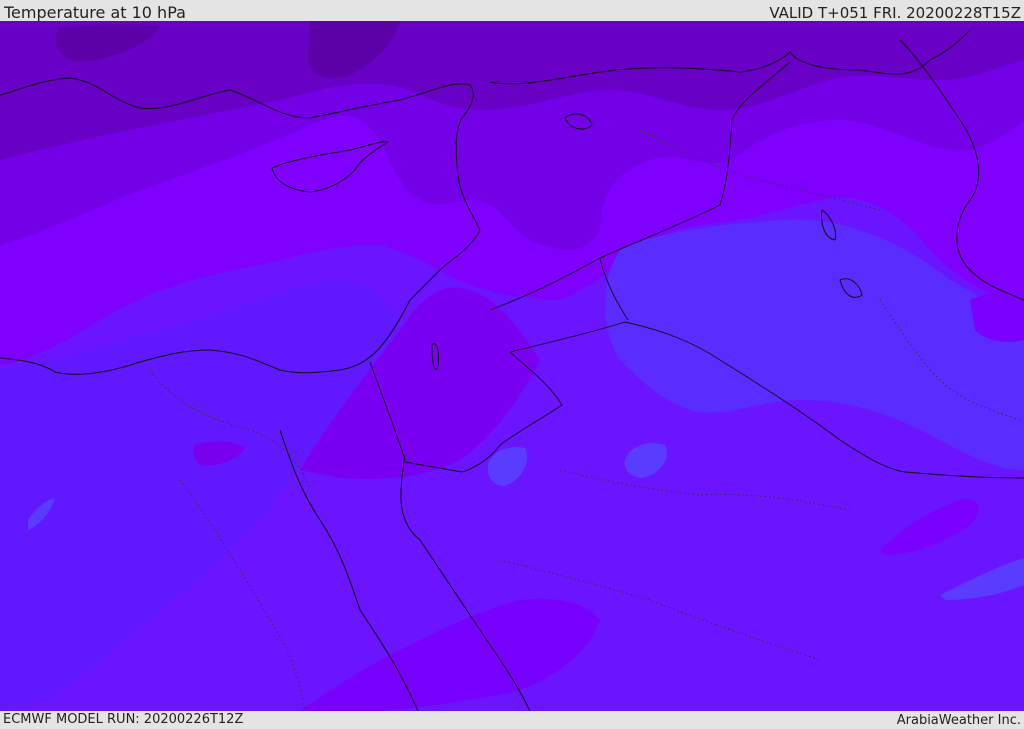 This screenshot has height=729, width=1024. What do you see at coordinates (895, 13) in the screenshot?
I see `valid-time-label: VALID T+051 FRI. 20200228T15Z` at bounding box center [895, 13].